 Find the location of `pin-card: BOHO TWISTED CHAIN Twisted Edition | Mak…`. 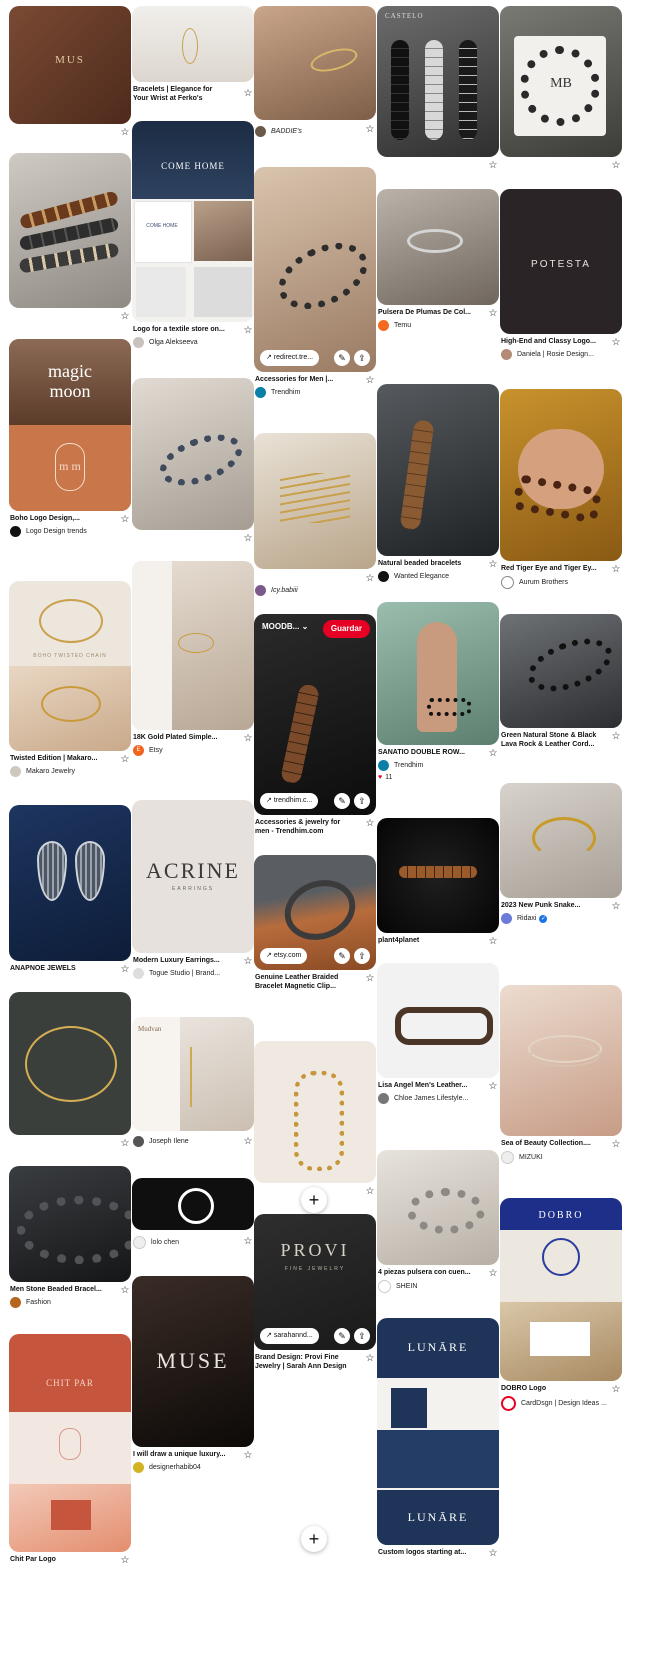

pin-card: BOHO TWISTED CHAIN Twisted Edition | Mak… is located at coordinates (70, 679).